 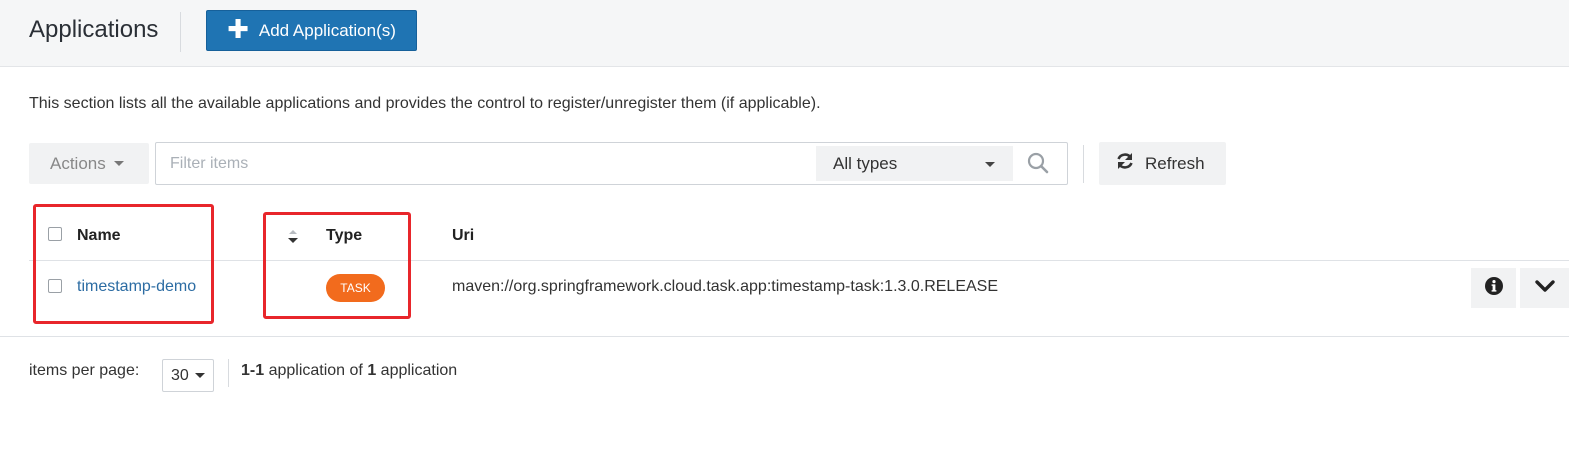 I want to click on add-application-button: ✚ Add Application(s), so click(x=311, y=30).